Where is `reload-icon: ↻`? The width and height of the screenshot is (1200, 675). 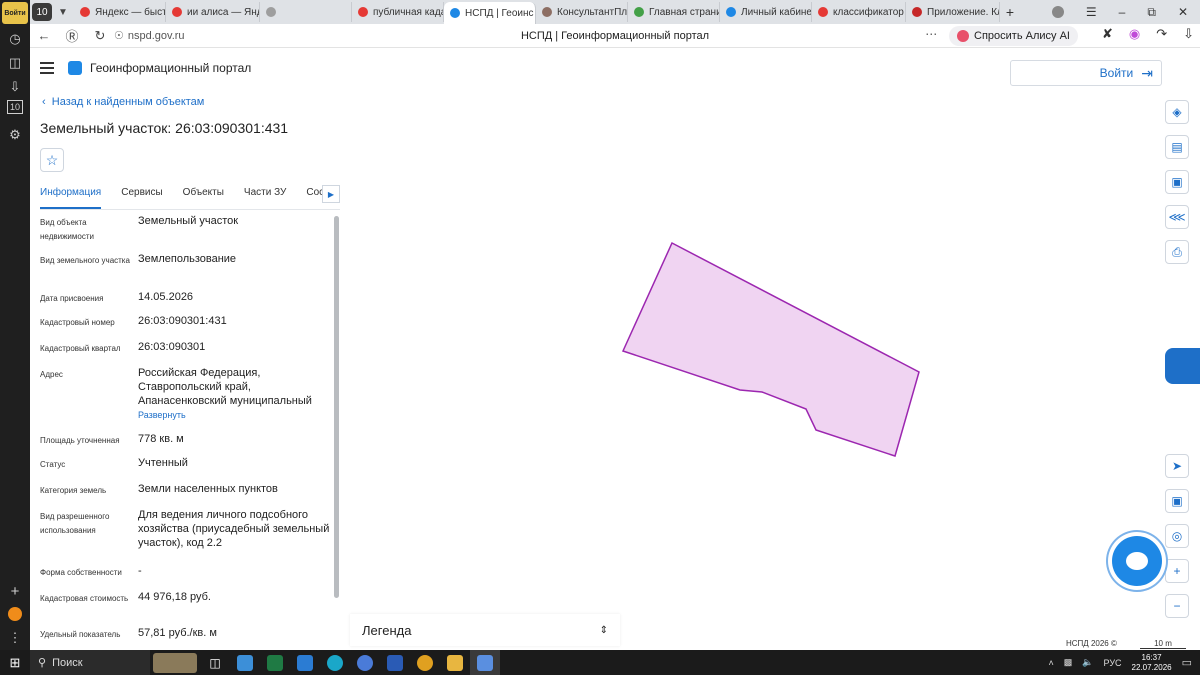
reload-icon: ↻ is located at coordinates (100, 36).